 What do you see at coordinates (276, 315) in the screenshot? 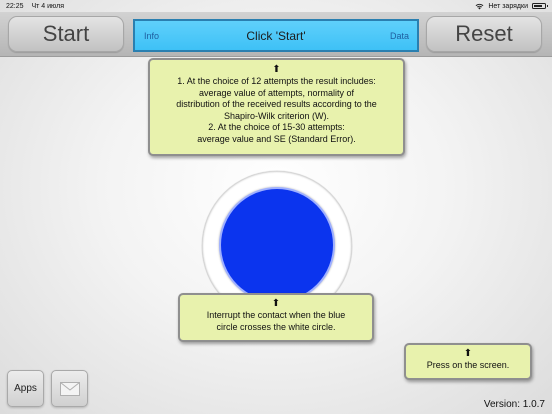
I see `contact-line: Interrupt the contact when the blue` at bounding box center [276, 315].